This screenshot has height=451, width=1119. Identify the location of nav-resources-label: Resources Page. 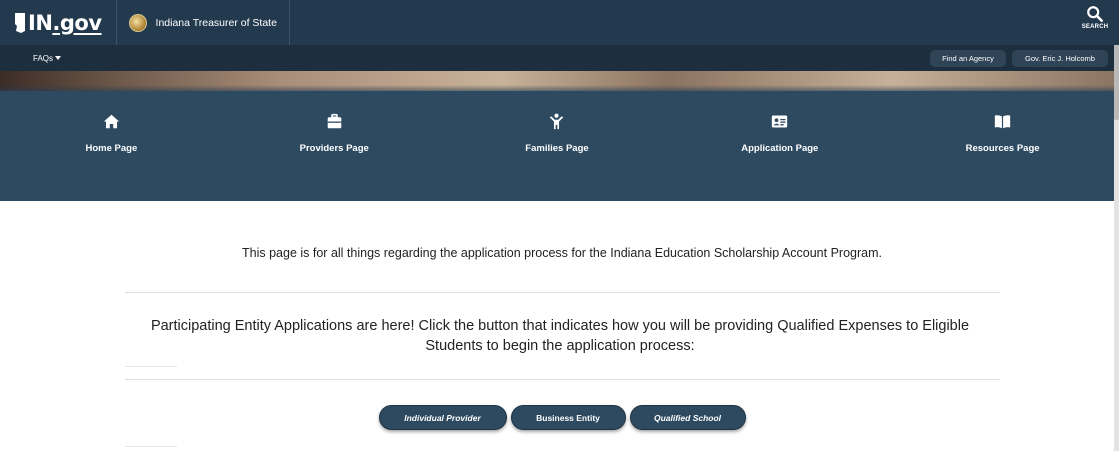
(1002, 148).